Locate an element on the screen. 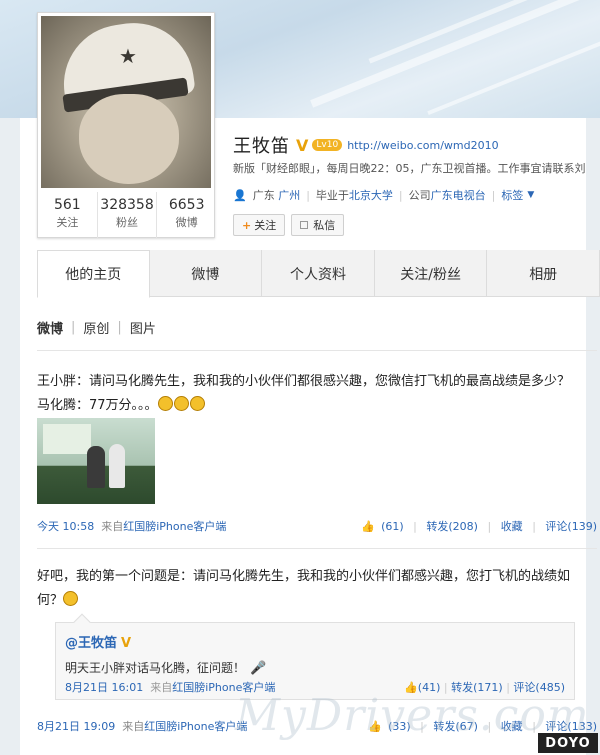 The width and height of the screenshot is (600, 755). post-time-link: 今天 10:58 is located at coordinates (65, 526).